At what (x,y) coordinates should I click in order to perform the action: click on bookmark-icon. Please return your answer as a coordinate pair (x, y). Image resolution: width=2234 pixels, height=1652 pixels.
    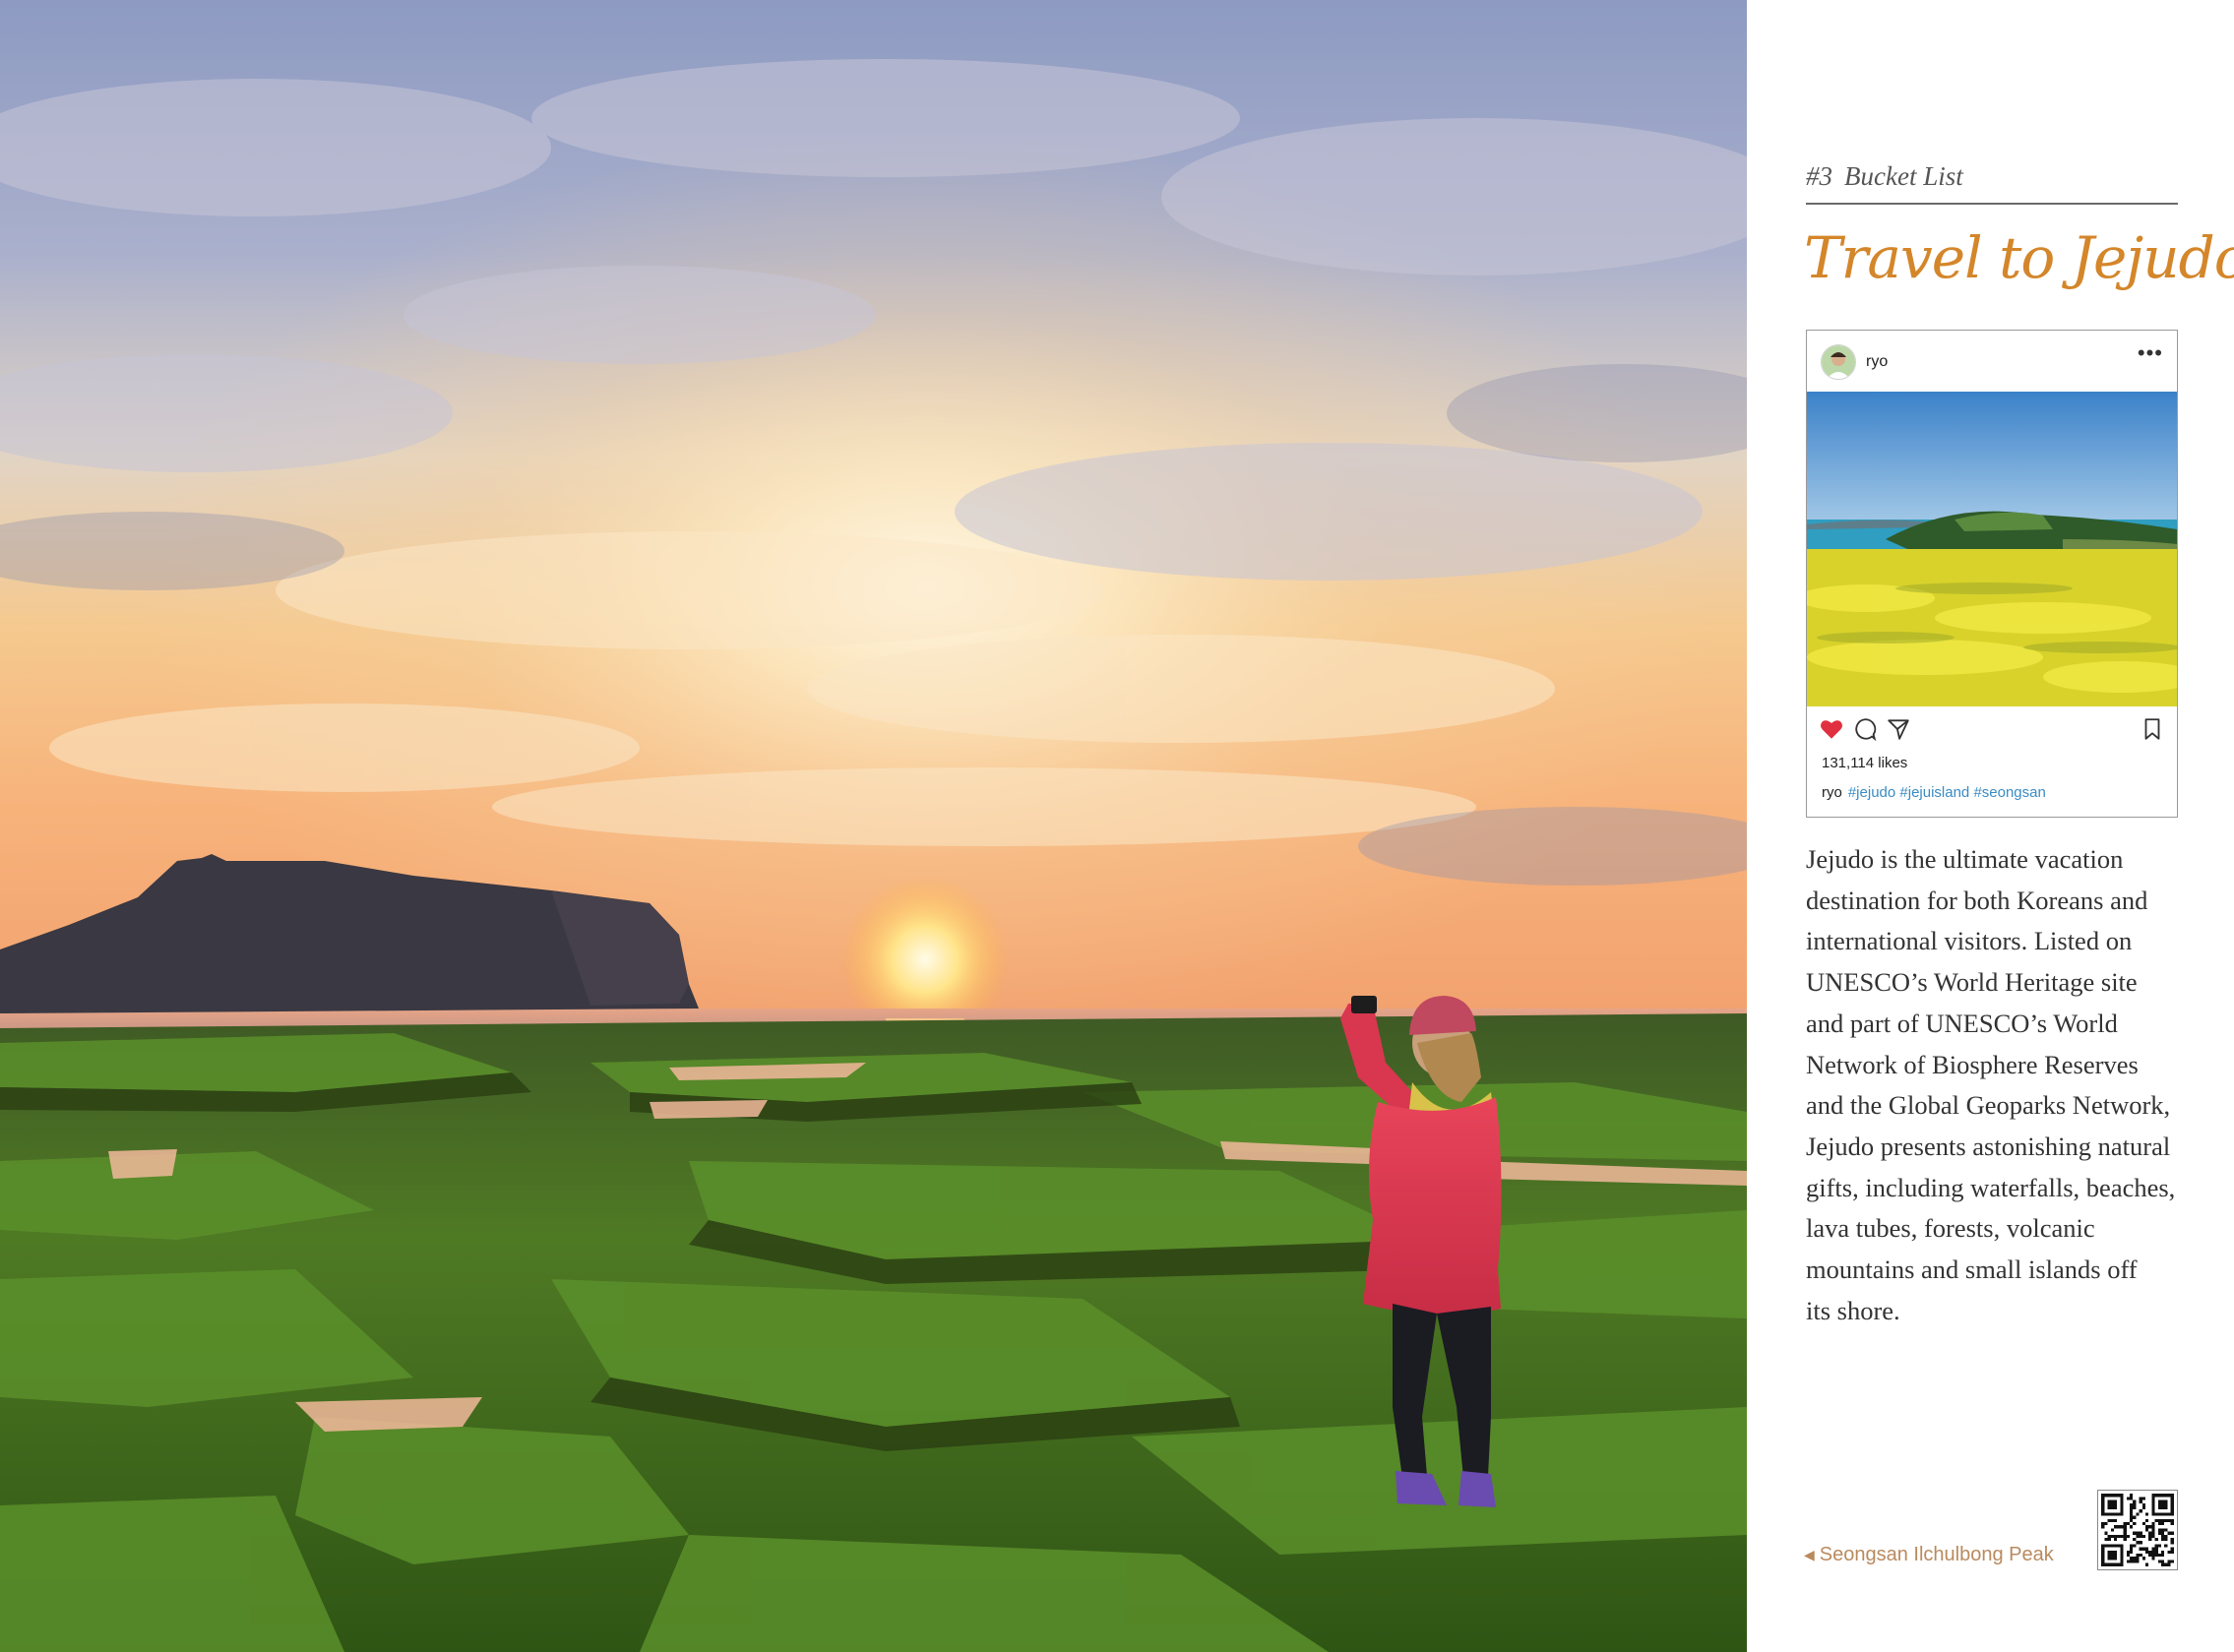
    Looking at the image, I should click on (2152, 729).